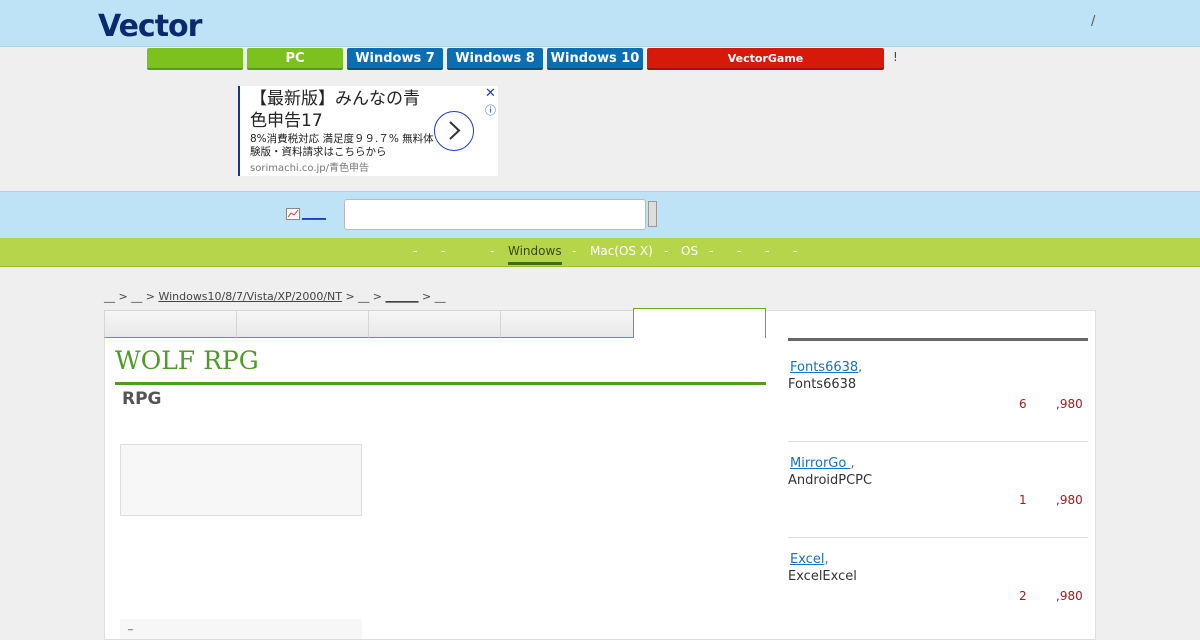 This screenshot has width=1200, height=640. Describe the element at coordinates (130, 625) in the screenshot. I see `info-box-text: _` at that location.